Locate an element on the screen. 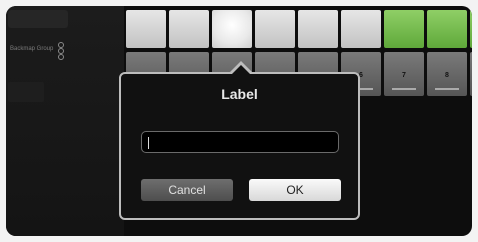 The width and height of the screenshot is (478, 242). grid-button-8: 8 is located at coordinates (447, 74).